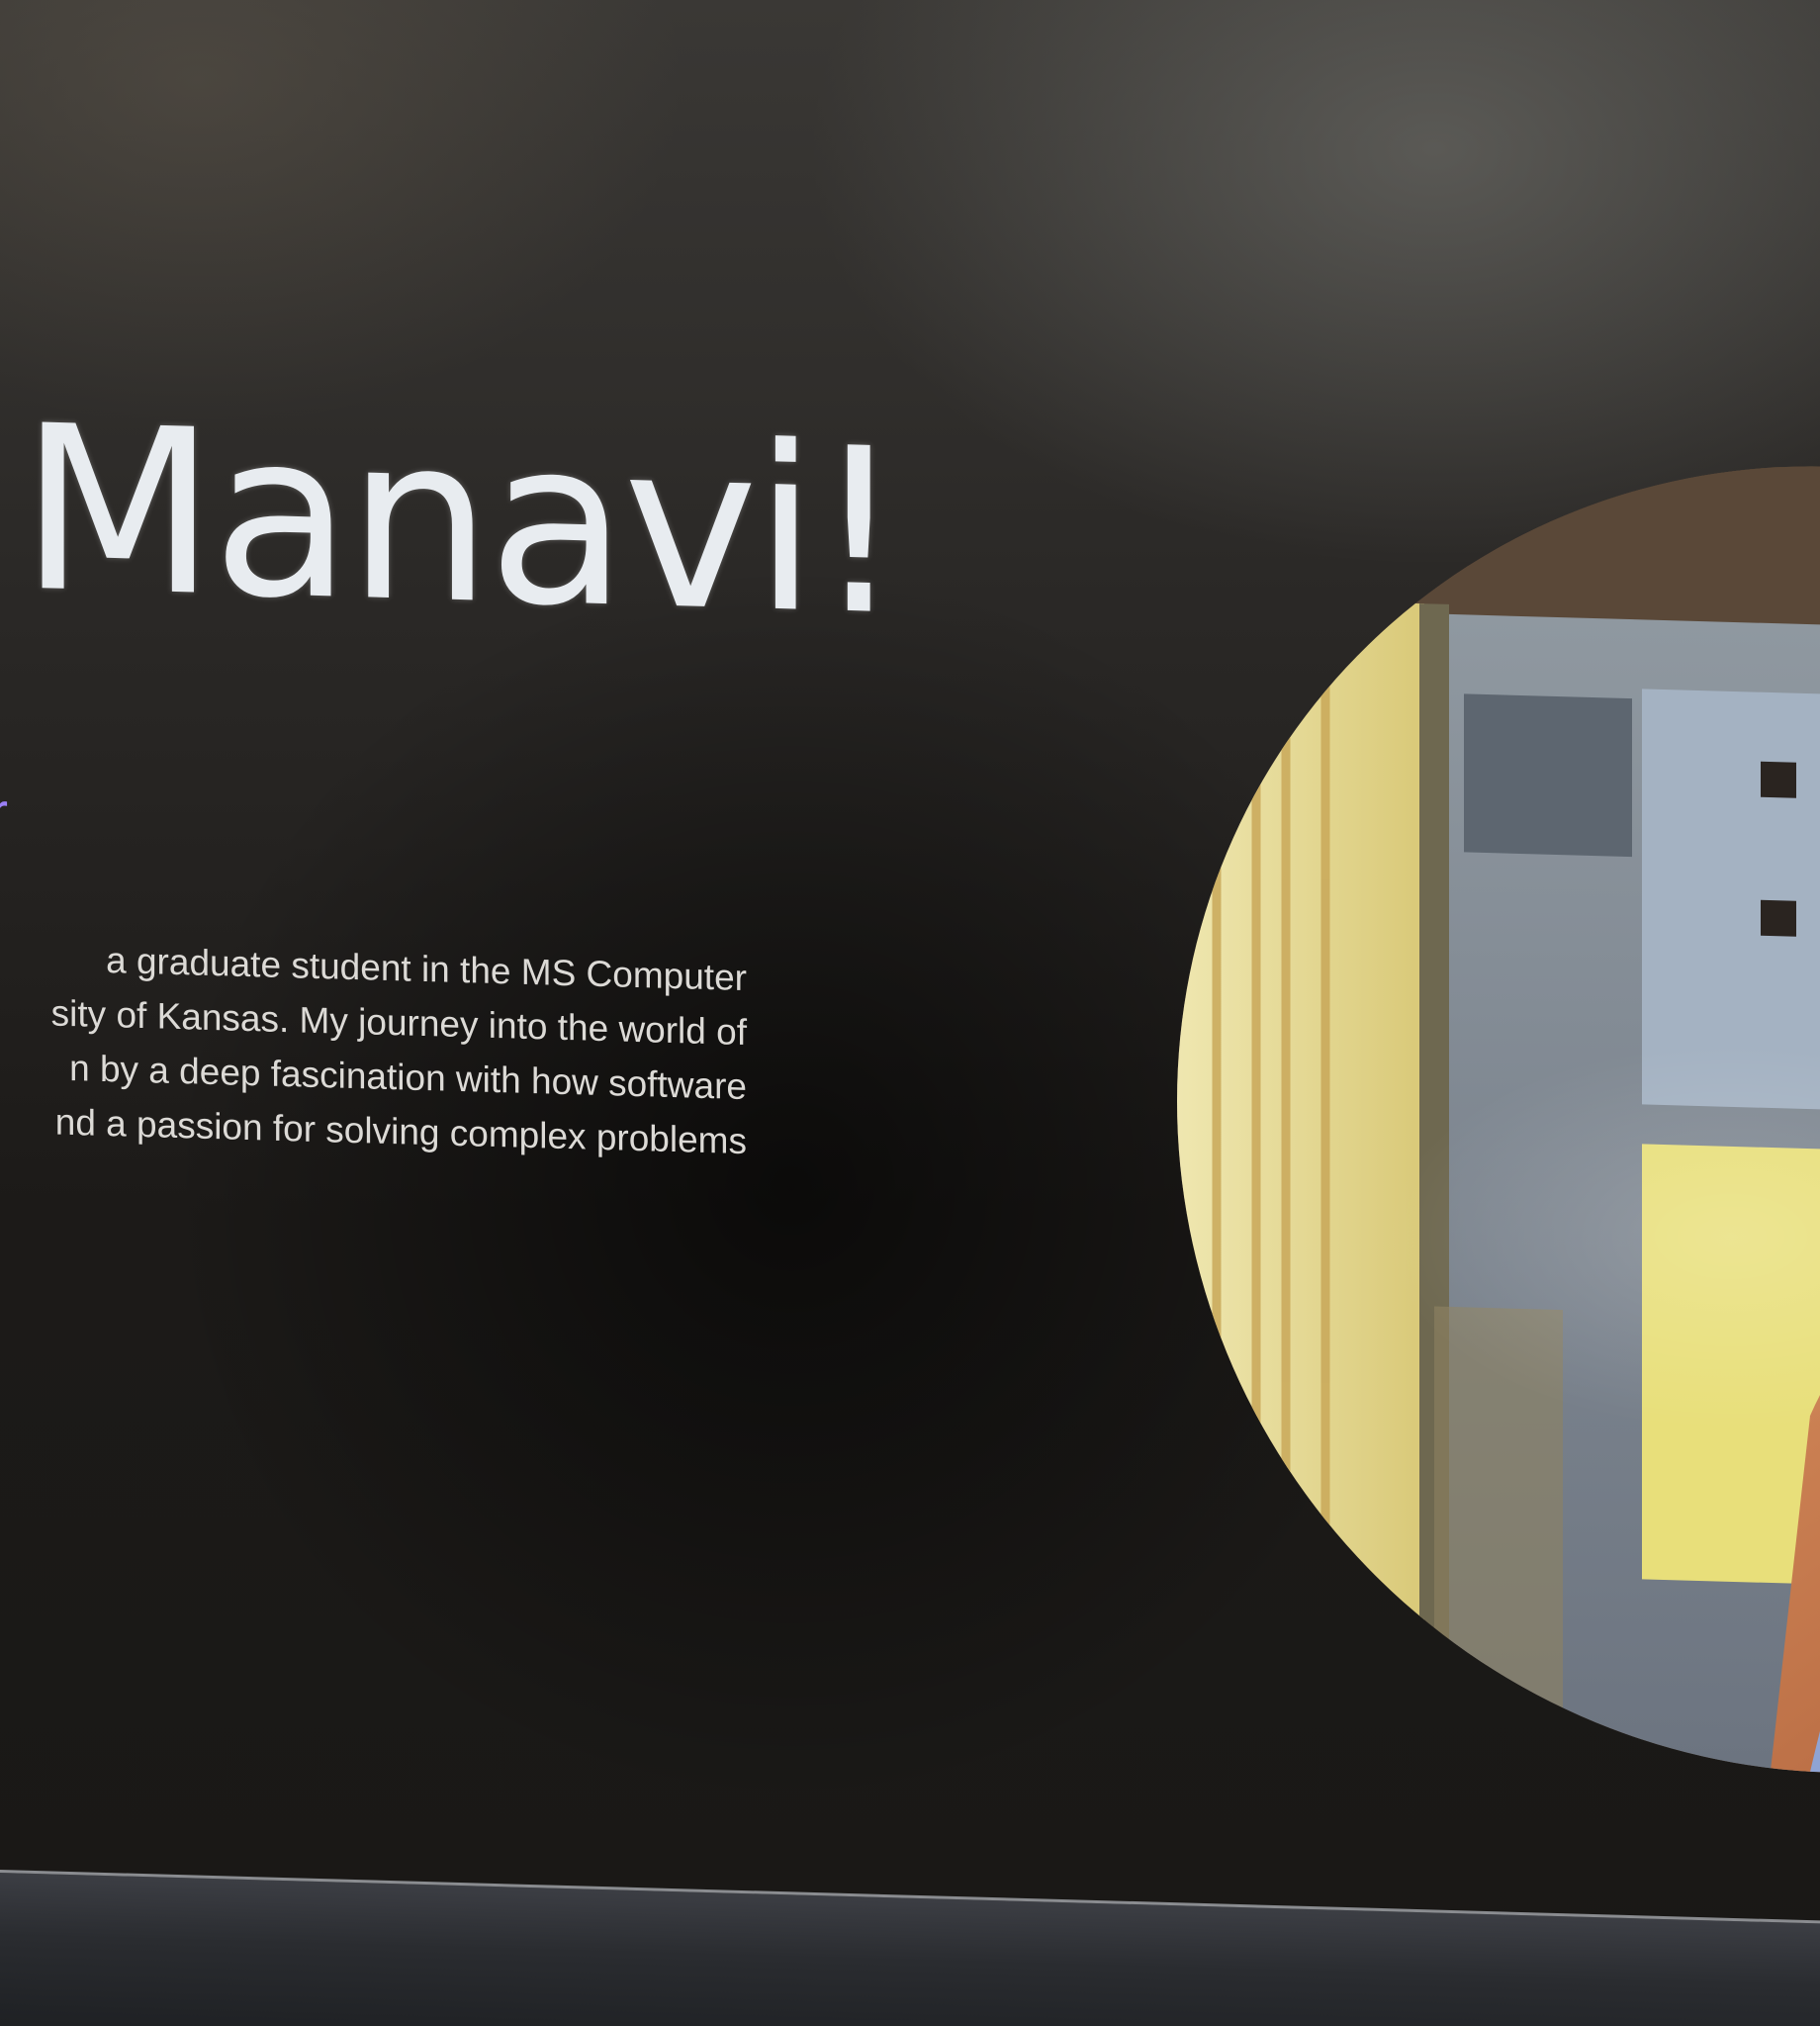 This screenshot has width=1820, height=2026. Describe the element at coordinates (460, 522) in the screenshot. I see `hero-greeting: Manavi!` at that location.